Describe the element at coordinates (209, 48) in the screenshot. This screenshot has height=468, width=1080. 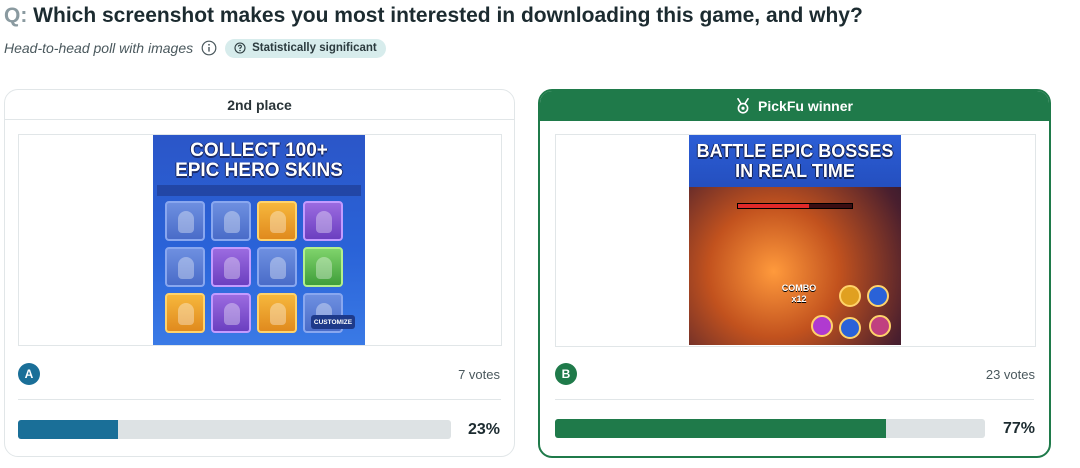
I see `info-icon` at that location.